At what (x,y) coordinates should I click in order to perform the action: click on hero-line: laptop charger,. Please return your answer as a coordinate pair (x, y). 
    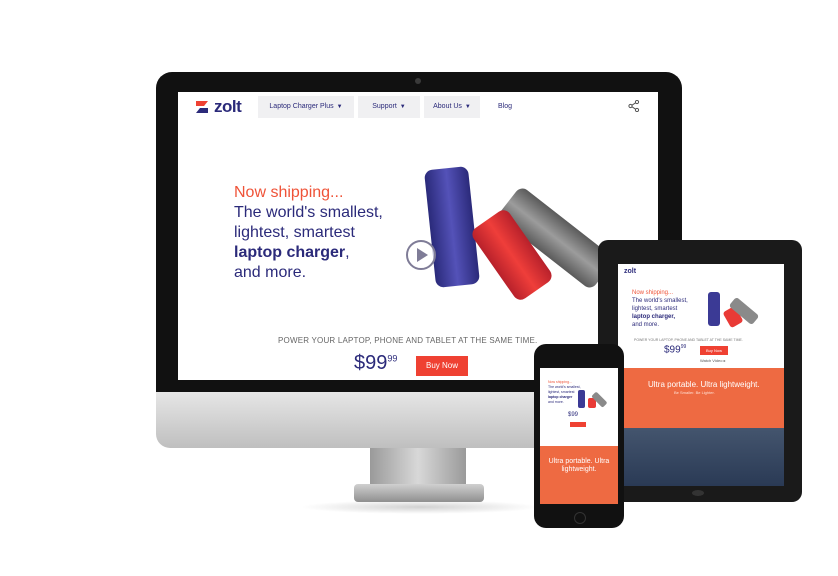
    Looking at the image, I should click on (292, 253).